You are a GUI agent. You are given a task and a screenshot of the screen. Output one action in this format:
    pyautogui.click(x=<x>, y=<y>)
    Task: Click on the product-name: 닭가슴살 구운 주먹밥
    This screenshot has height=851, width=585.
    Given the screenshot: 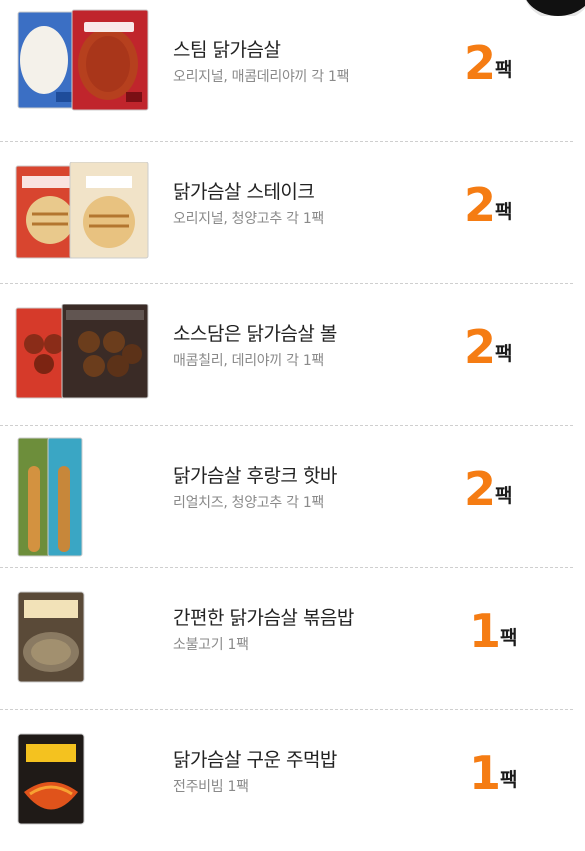 What is the action you would take?
    pyautogui.click(x=255, y=760)
    